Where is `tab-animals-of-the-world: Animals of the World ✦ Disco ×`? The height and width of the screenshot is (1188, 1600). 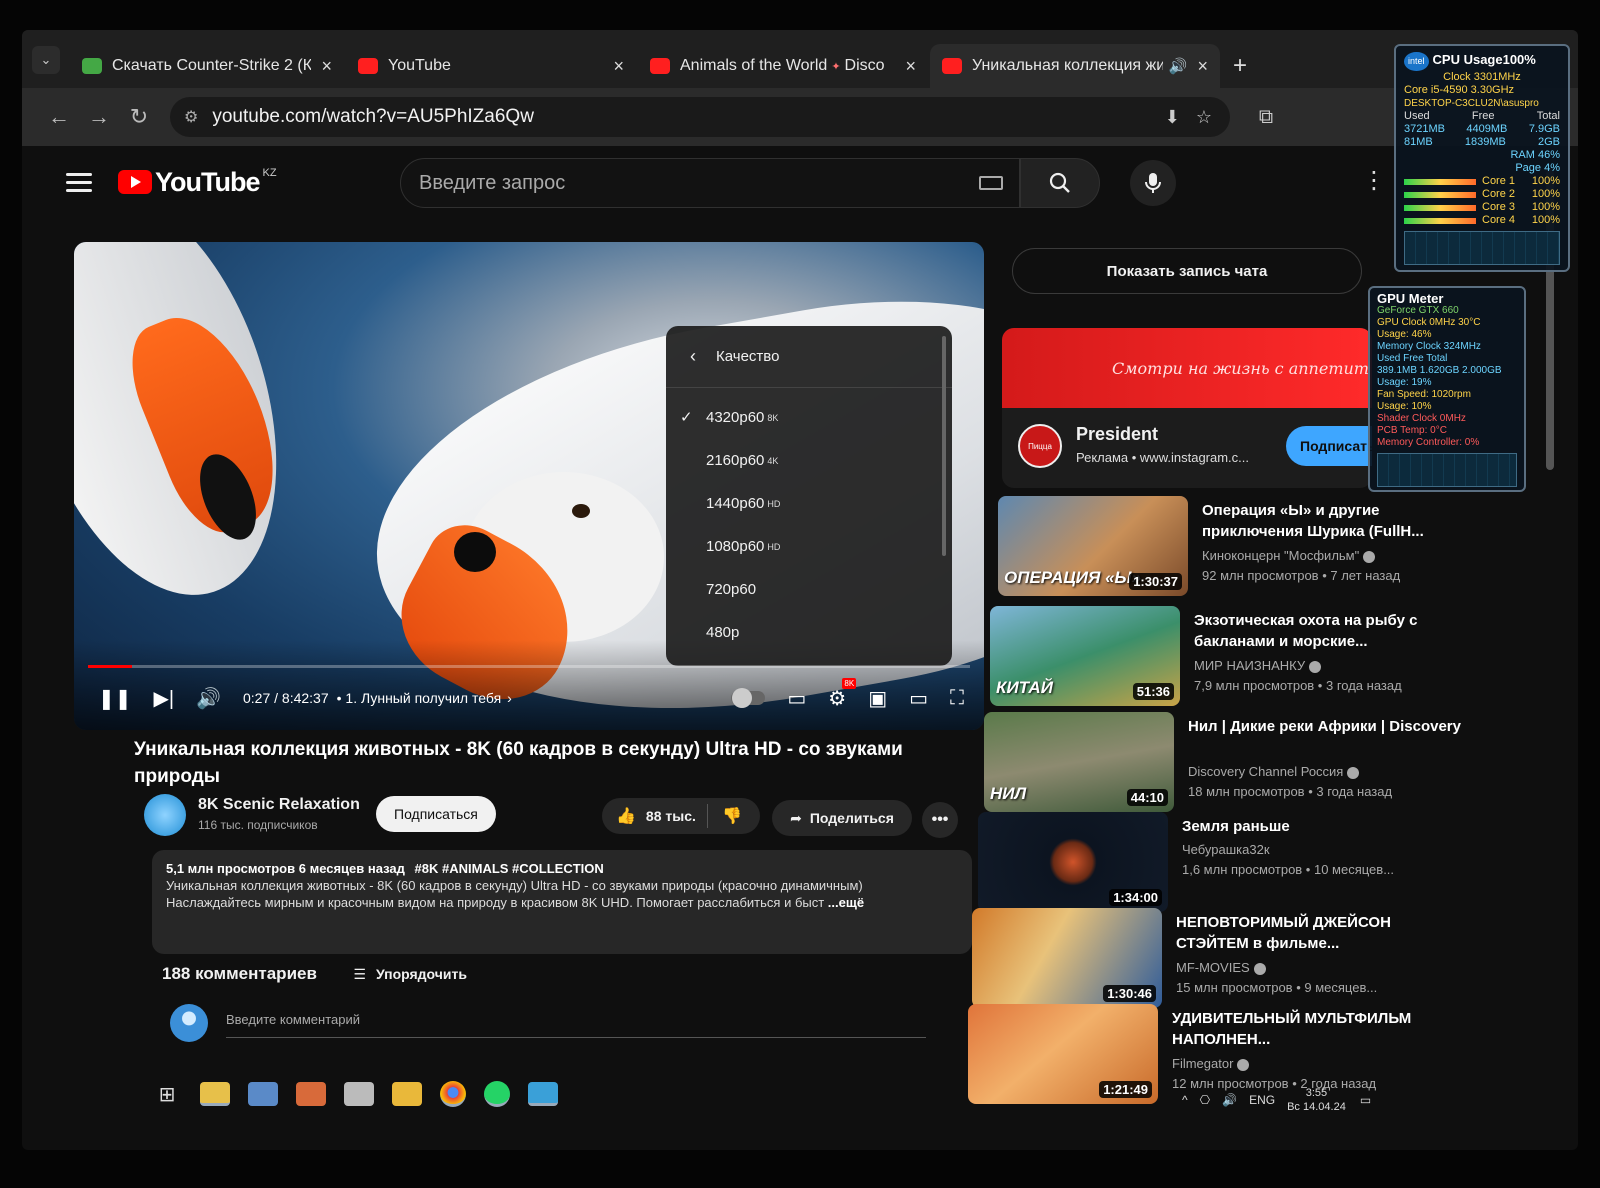 tab-animals-of-the-world: Animals of the World ✦ Disco × is located at coordinates (783, 66).